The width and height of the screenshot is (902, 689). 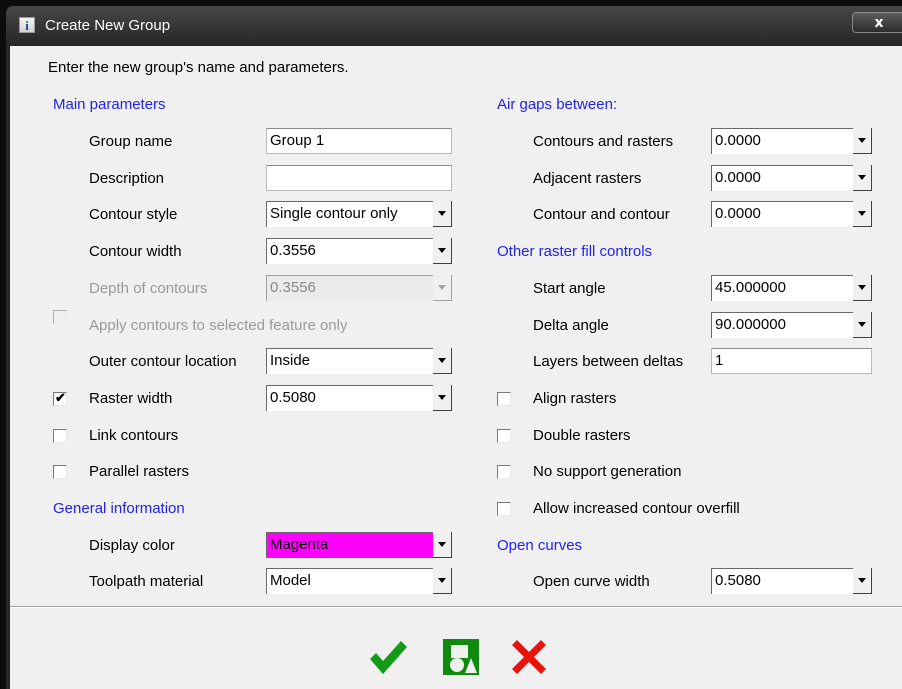 I want to click on no-support-generation-label: No support generation, so click(x=607, y=471).